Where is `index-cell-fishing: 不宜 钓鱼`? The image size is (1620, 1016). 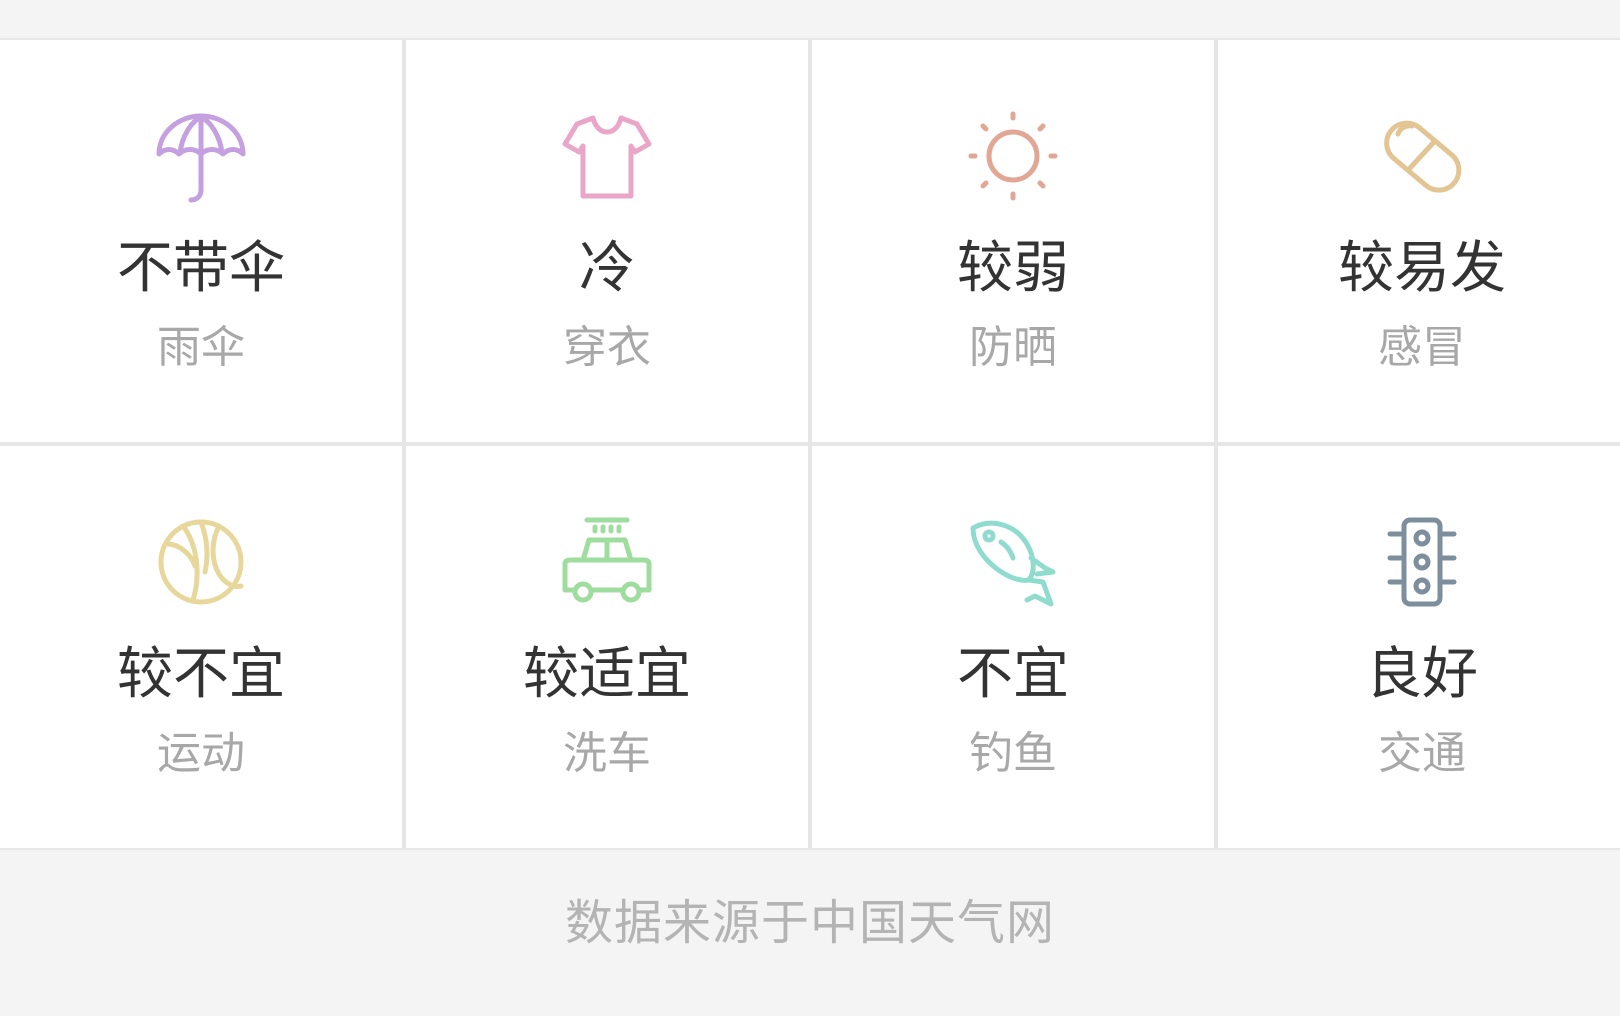
index-cell-fishing: 不宜 钓鱼 is located at coordinates (1013, 647).